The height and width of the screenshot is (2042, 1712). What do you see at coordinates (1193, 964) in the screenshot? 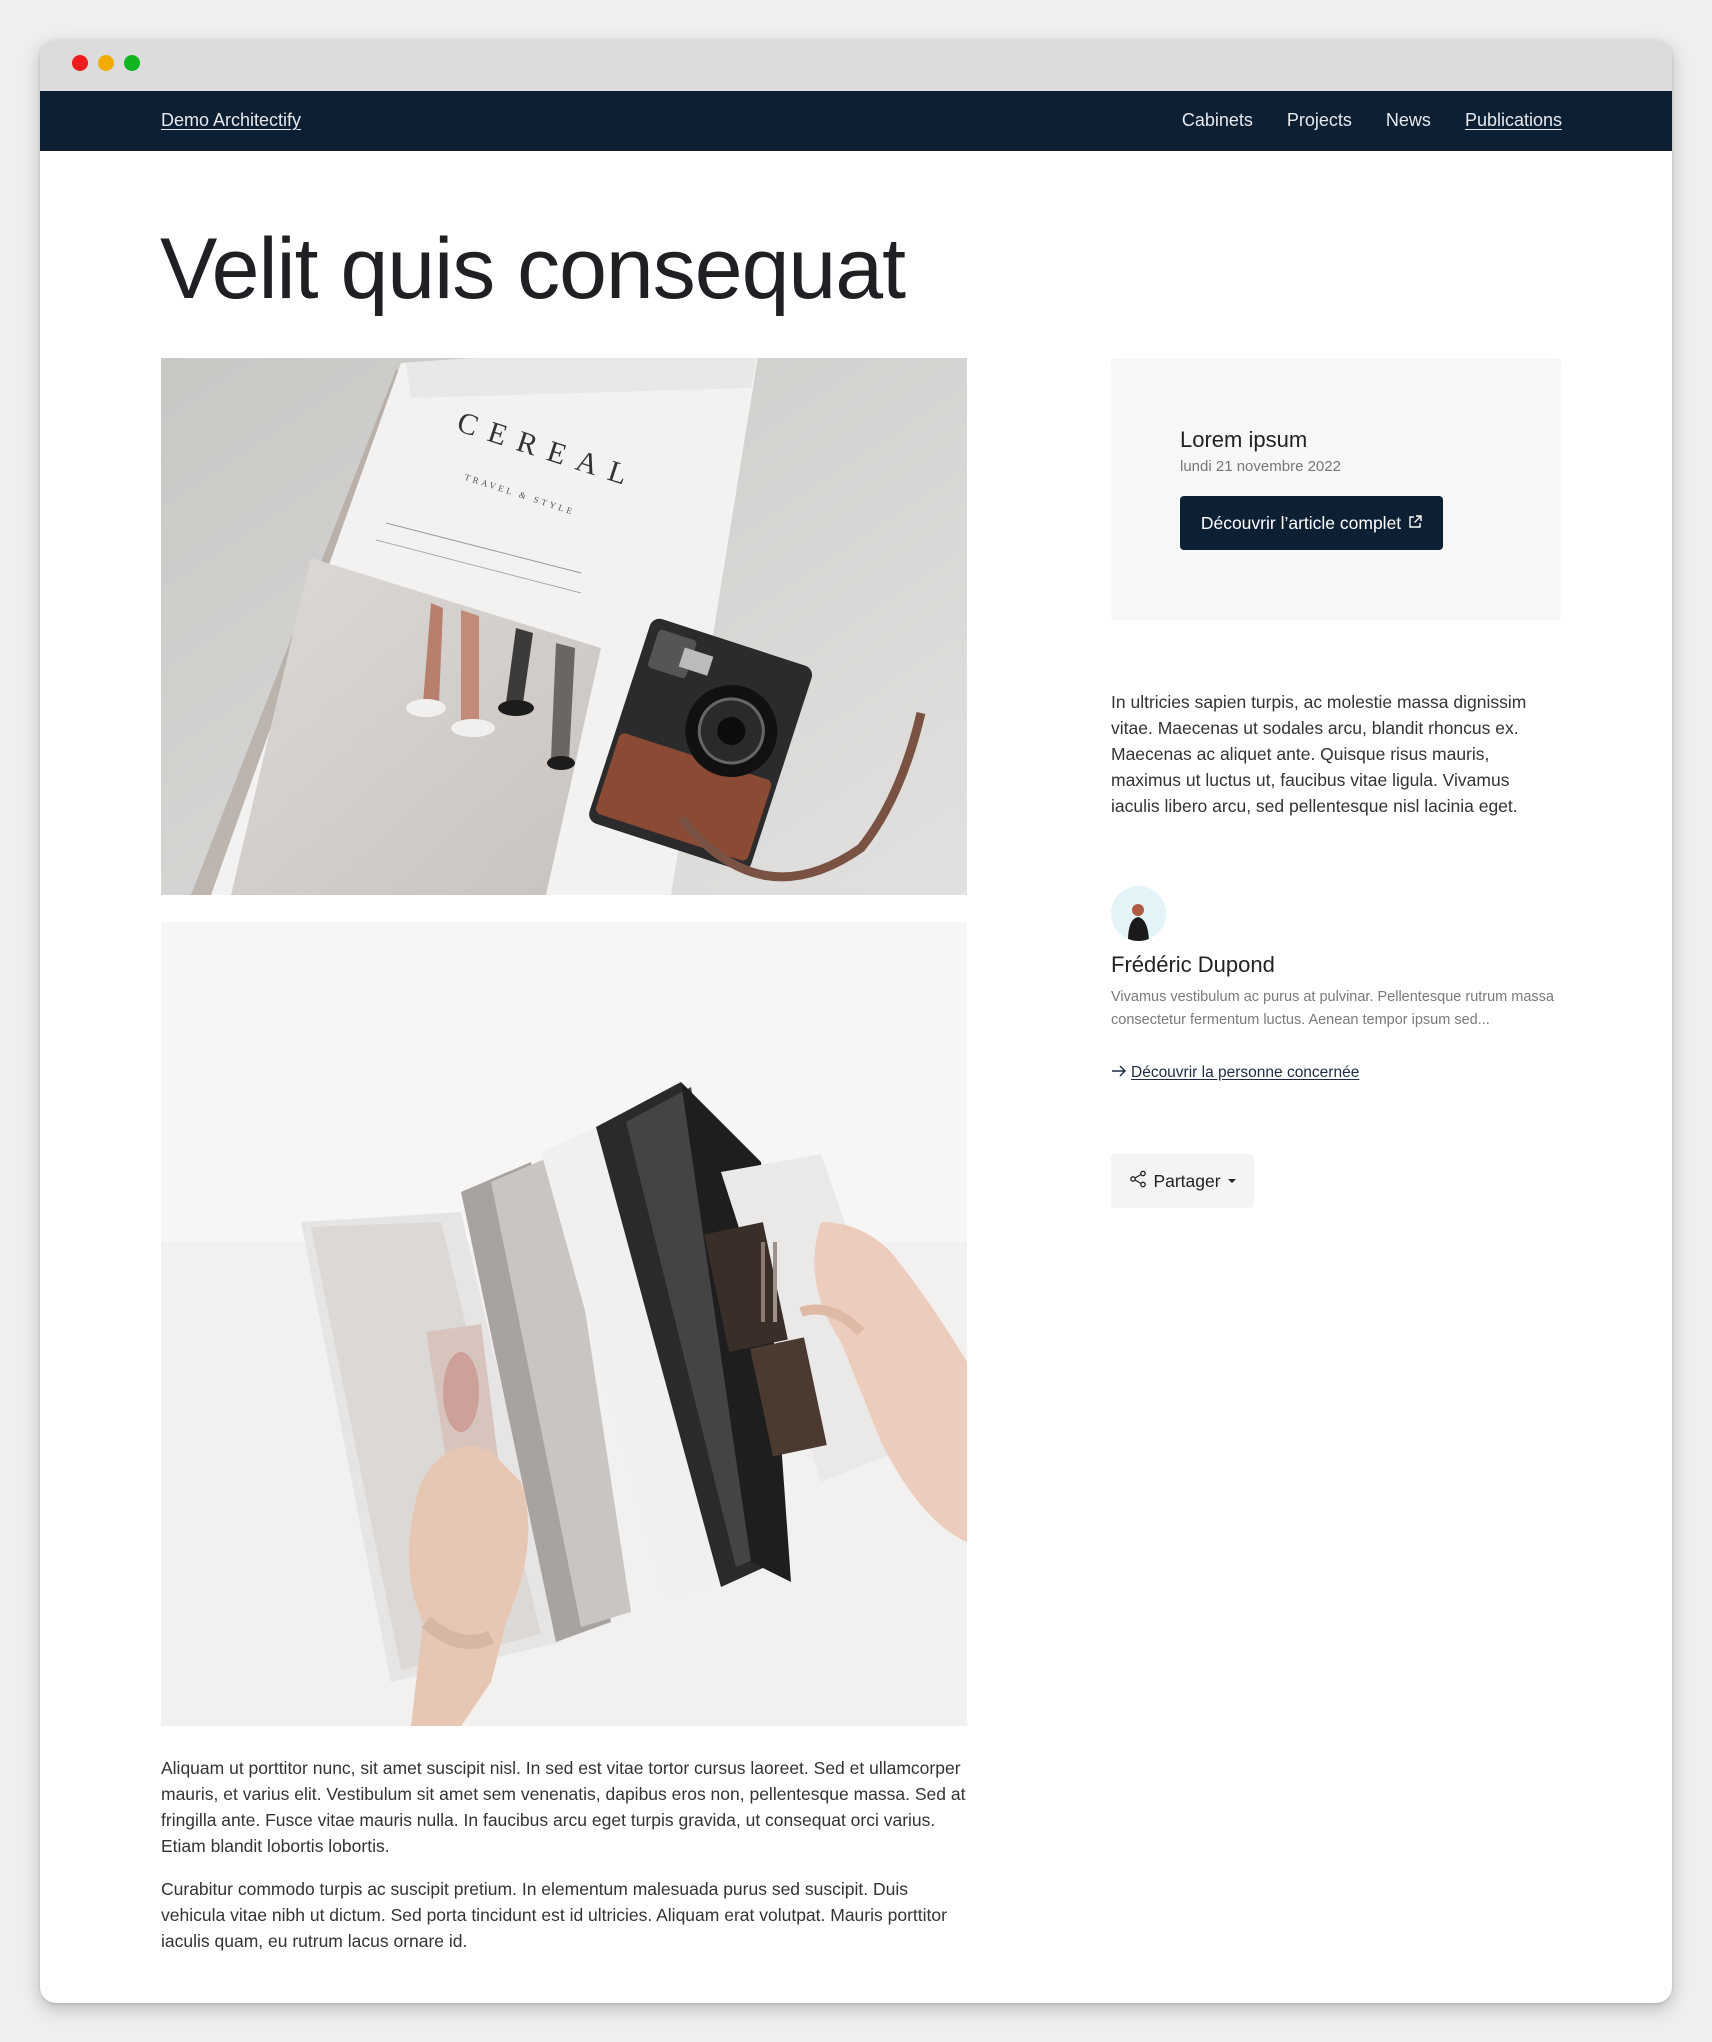
I see `person-name: Frédéric Dupond` at bounding box center [1193, 964].